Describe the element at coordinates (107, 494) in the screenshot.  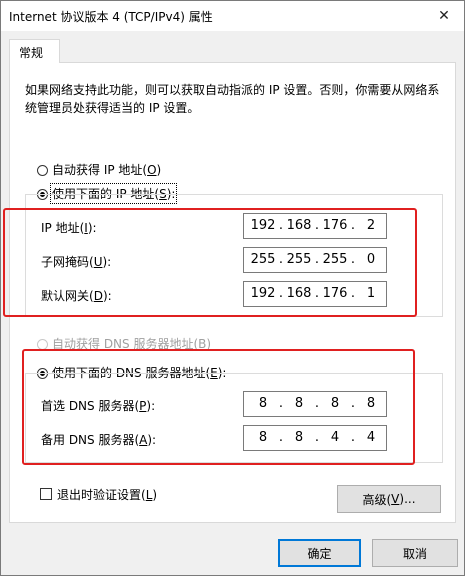
I see `validate-checkbox-label: 退出时验证设置(L)` at that location.